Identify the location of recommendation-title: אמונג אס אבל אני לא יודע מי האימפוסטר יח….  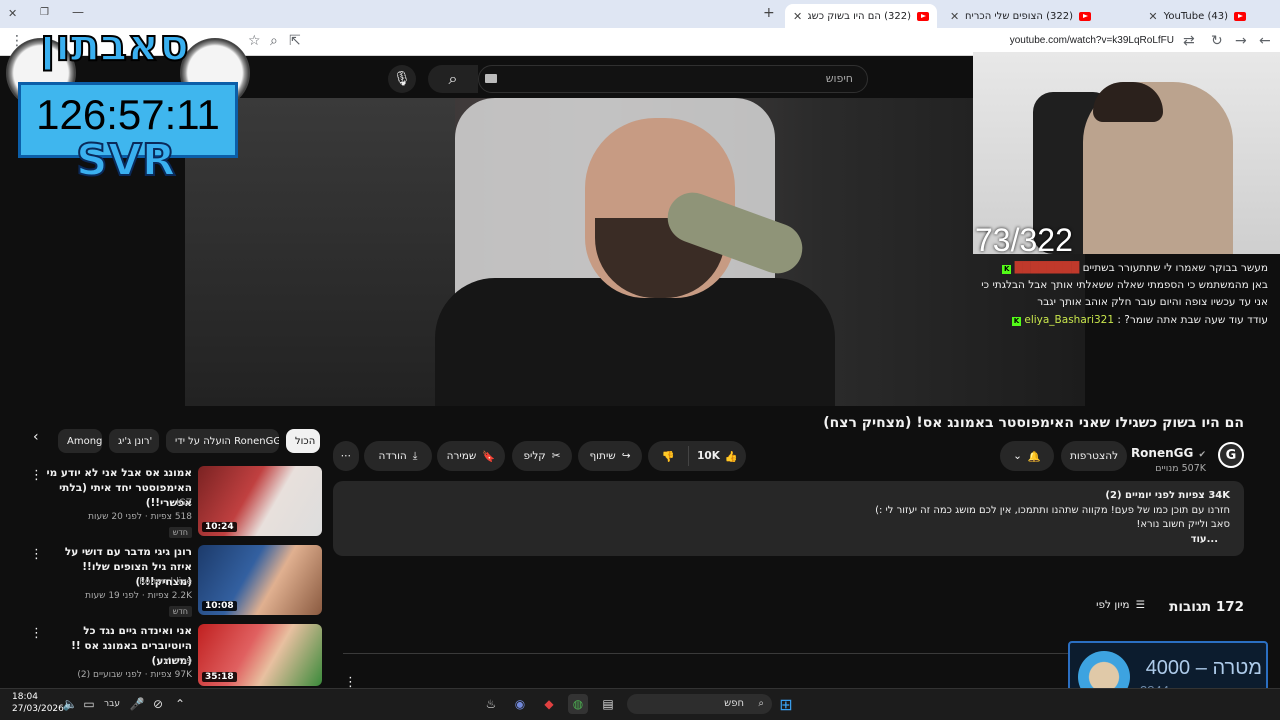
(117, 488).